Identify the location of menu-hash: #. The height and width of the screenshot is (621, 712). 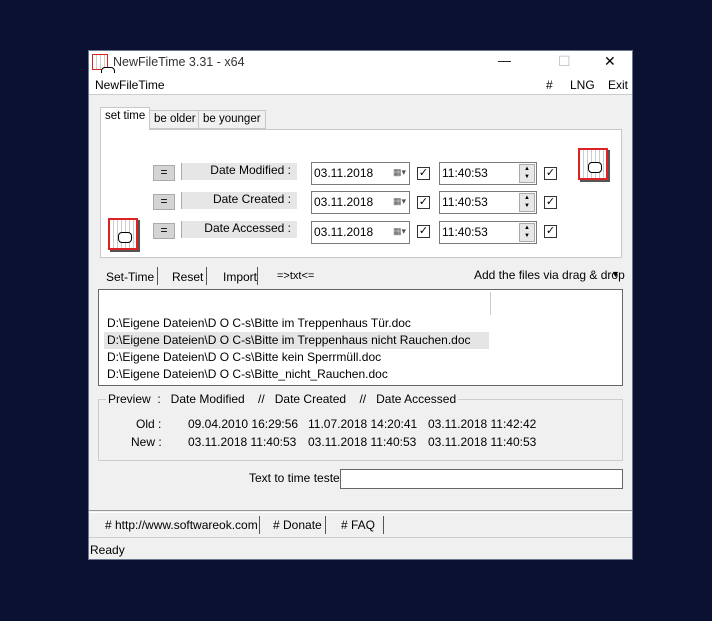
(549, 85).